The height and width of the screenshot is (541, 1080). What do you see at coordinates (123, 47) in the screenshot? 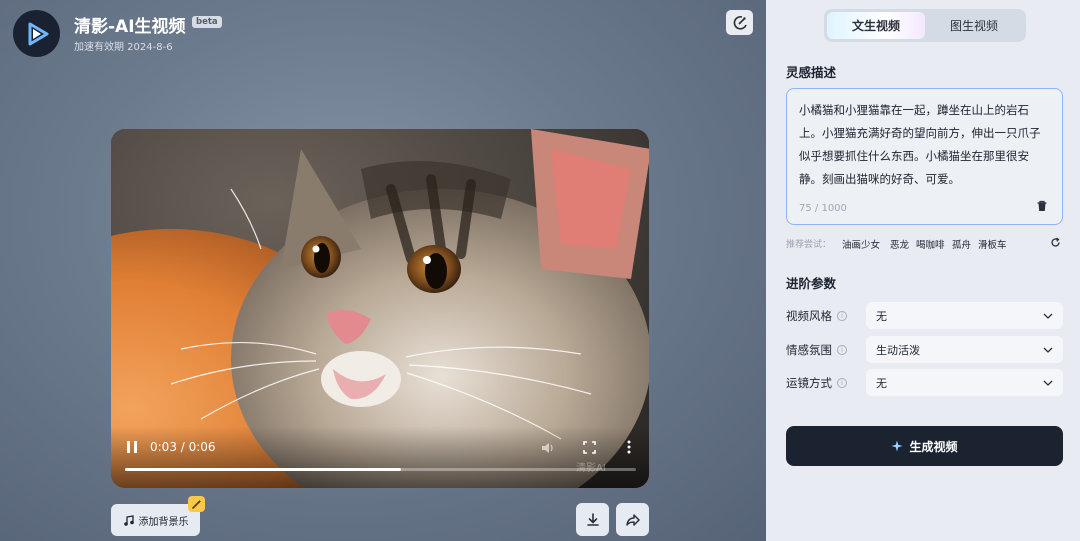
I see `acceleration-expiry: 加速有效期 2024-8-6` at bounding box center [123, 47].